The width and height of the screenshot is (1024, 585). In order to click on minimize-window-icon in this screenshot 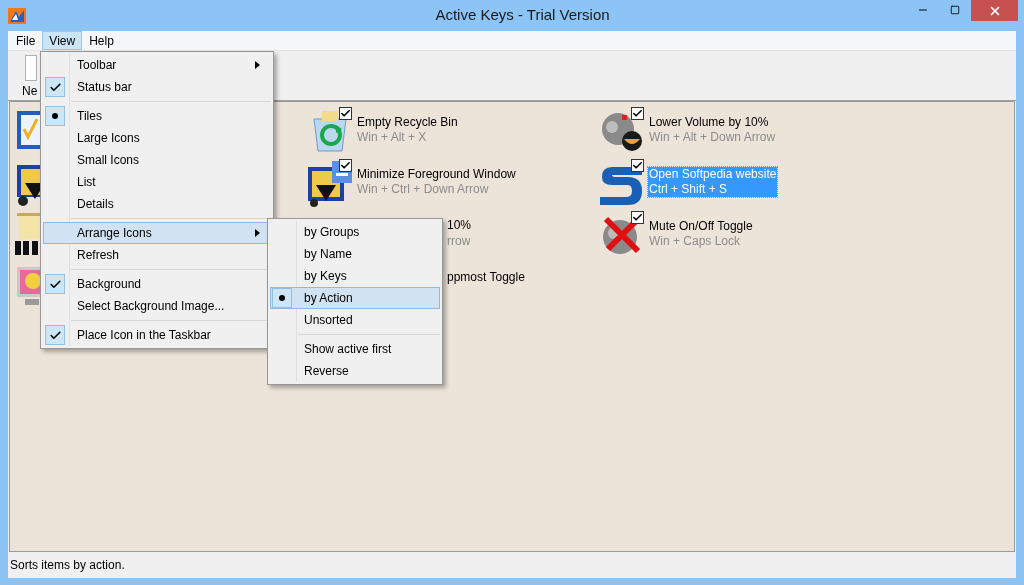, I will do `click(330, 183)`.